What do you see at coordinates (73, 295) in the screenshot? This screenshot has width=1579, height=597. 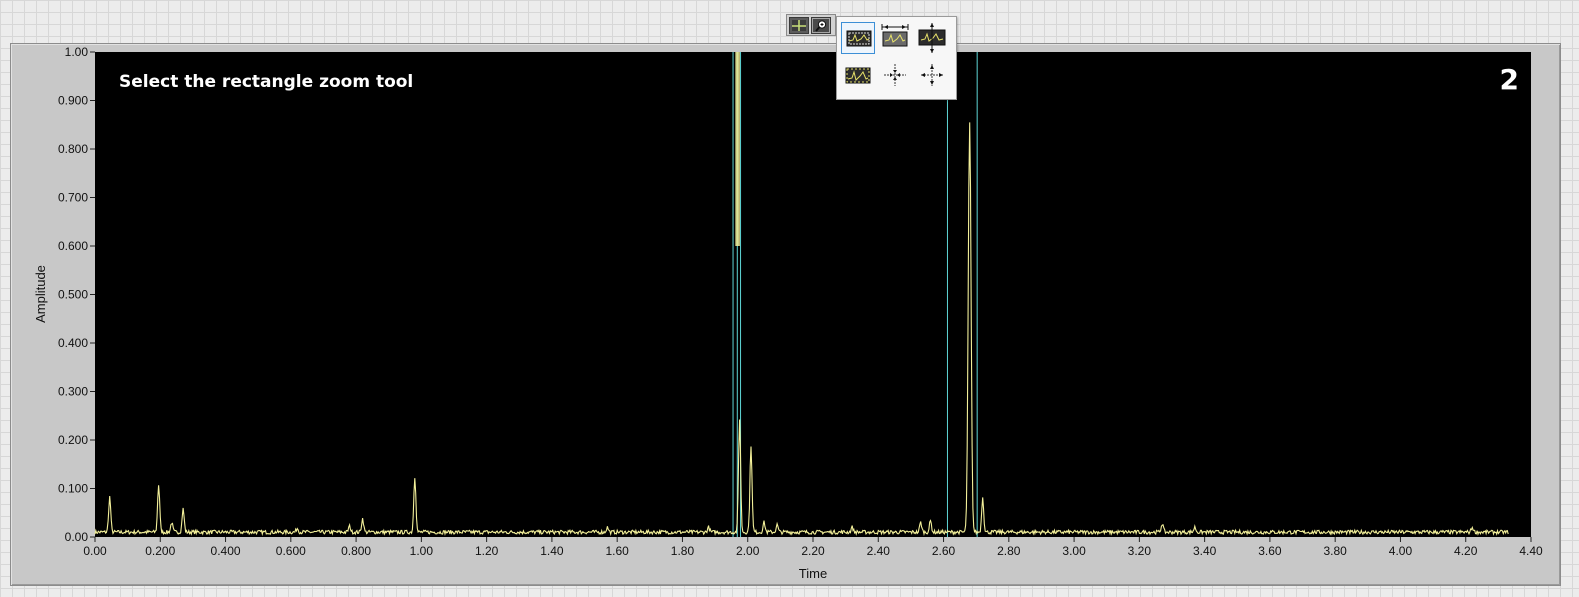 I see `y-tick-label: 0.500` at bounding box center [73, 295].